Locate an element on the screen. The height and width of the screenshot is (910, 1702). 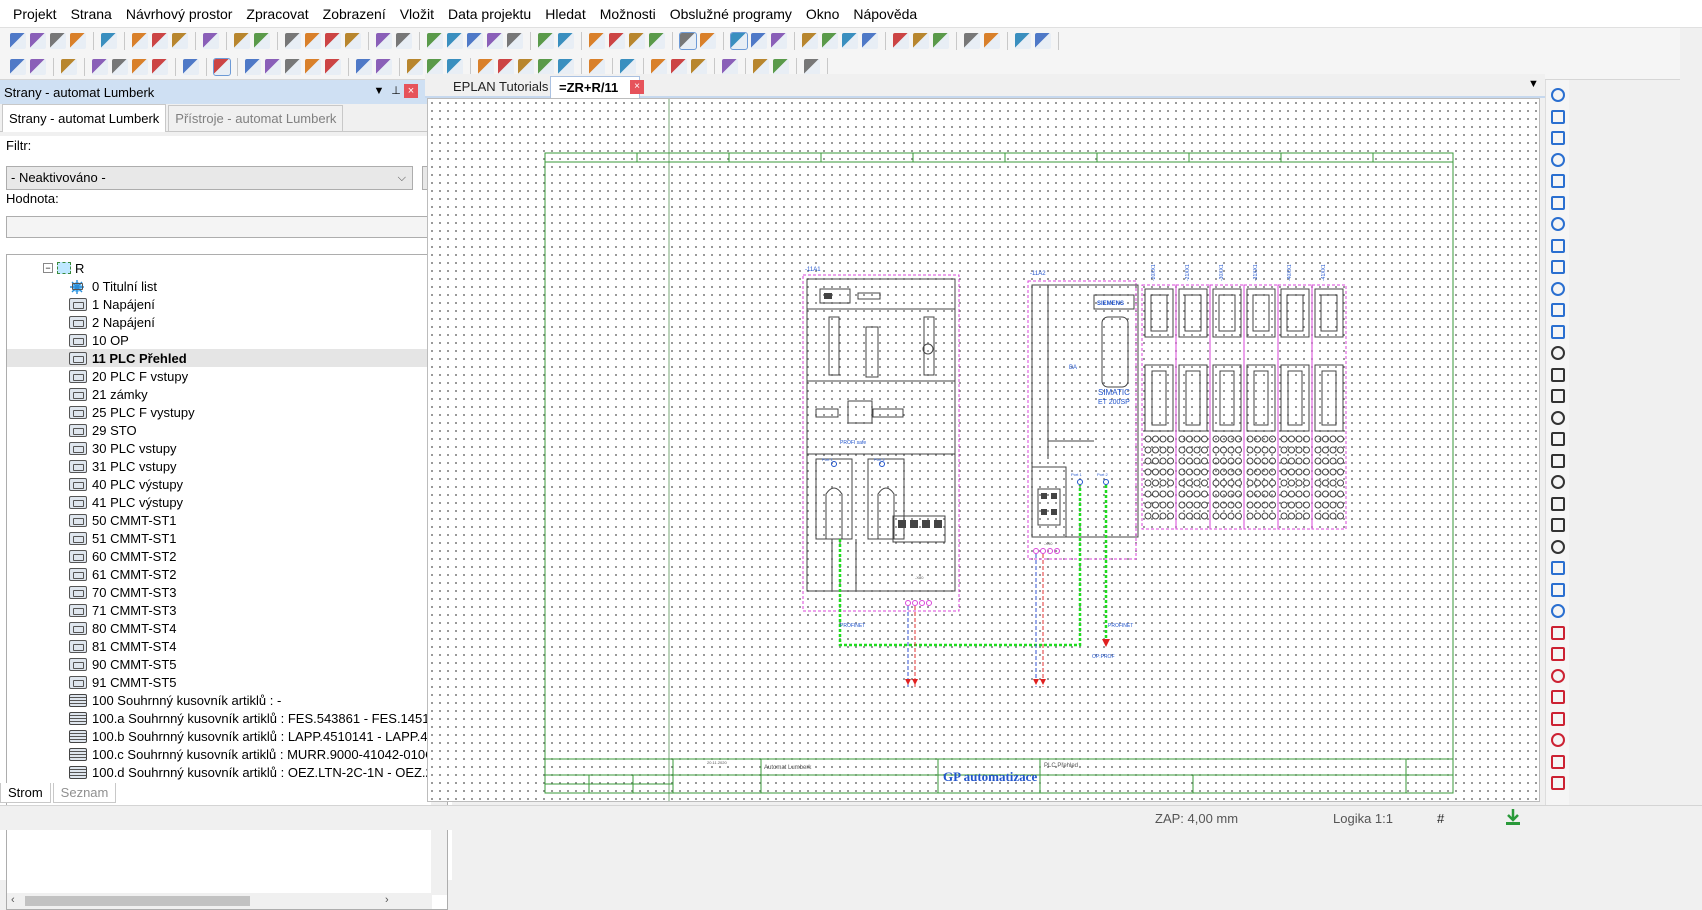
tree-page-item: 100 Souhrnný kusovník artiklů : - is located at coordinates (219, 700).